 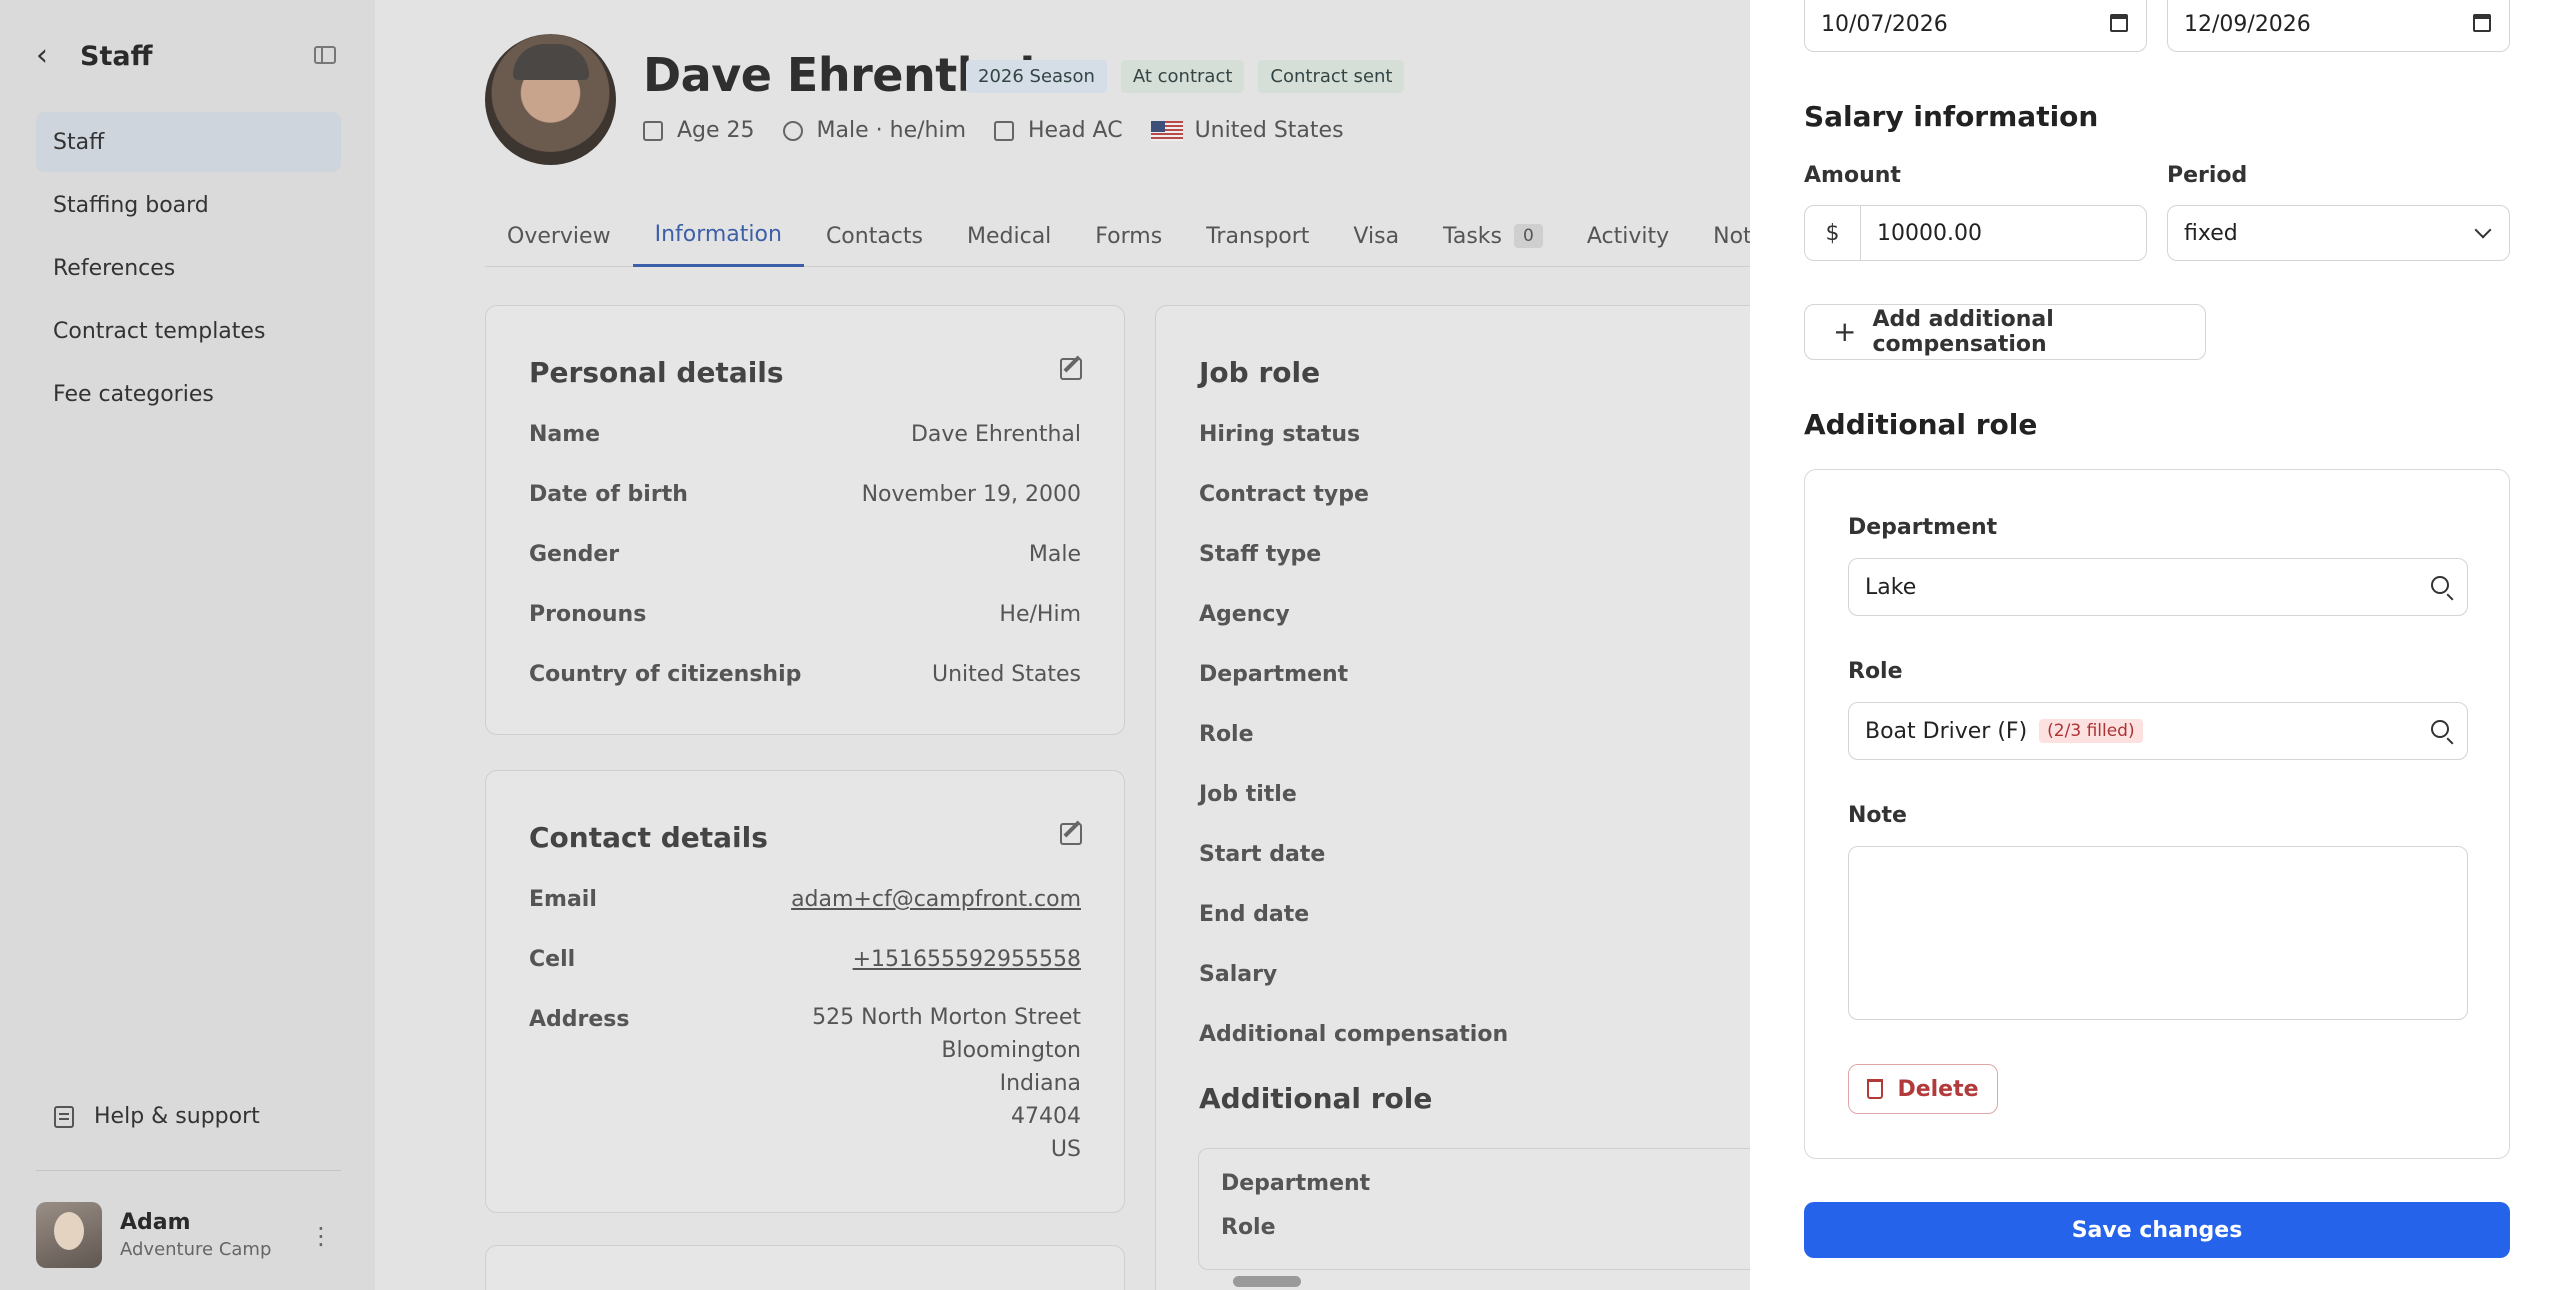 What do you see at coordinates (321, 1236) in the screenshot?
I see `more-vertical-icon: ⋮` at bounding box center [321, 1236].